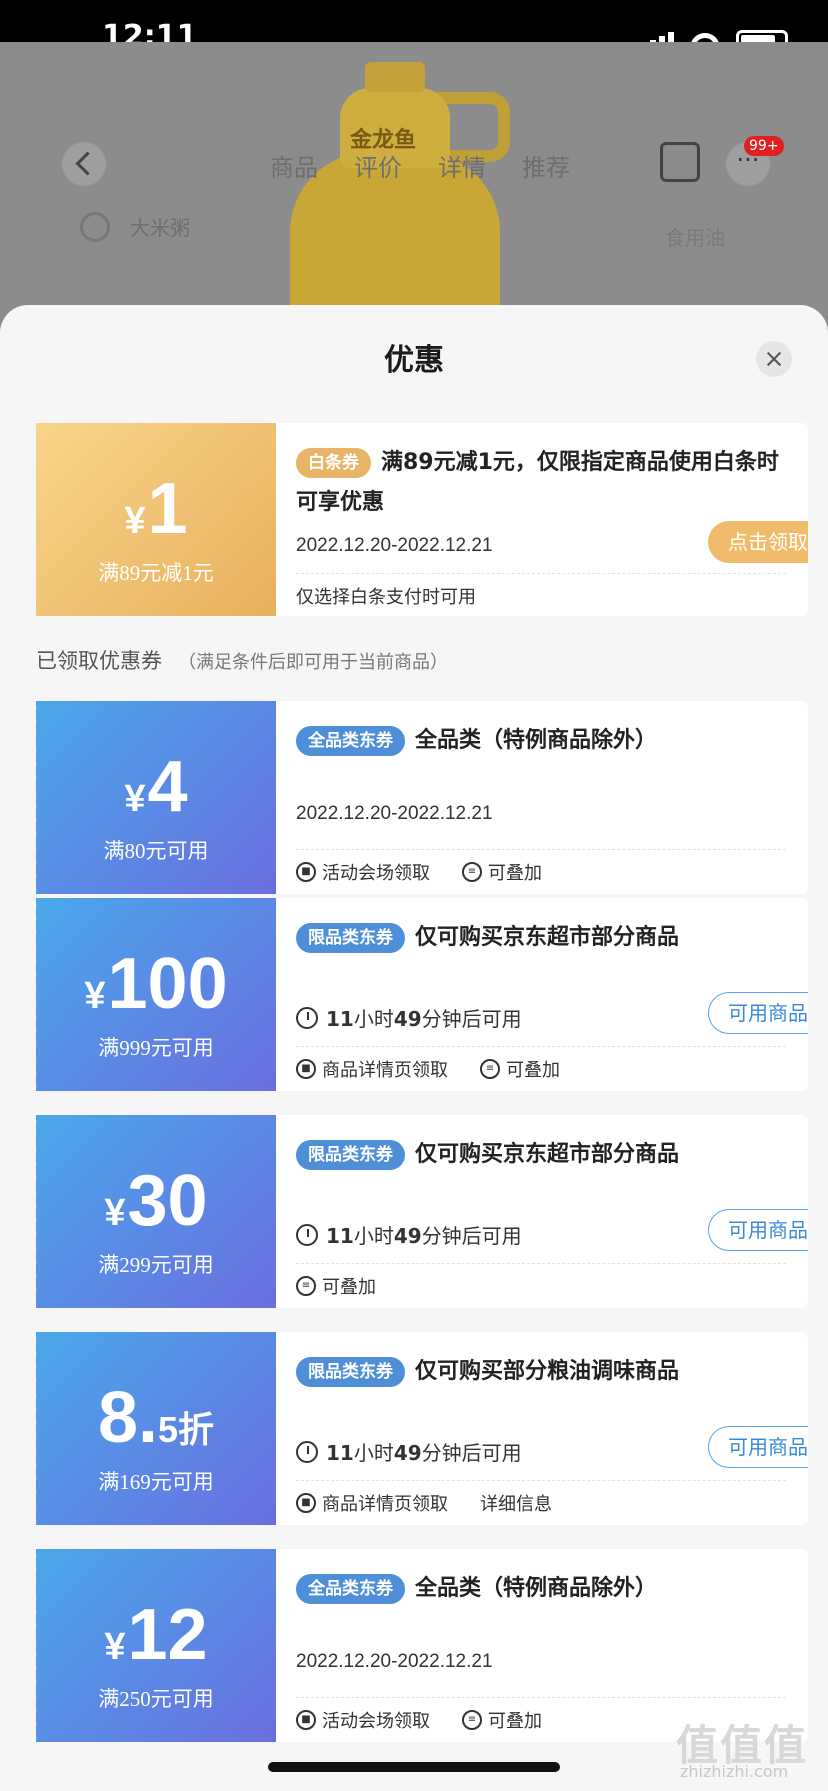  I want to click on coupon-amount: ¥12, so click(156, 1635).